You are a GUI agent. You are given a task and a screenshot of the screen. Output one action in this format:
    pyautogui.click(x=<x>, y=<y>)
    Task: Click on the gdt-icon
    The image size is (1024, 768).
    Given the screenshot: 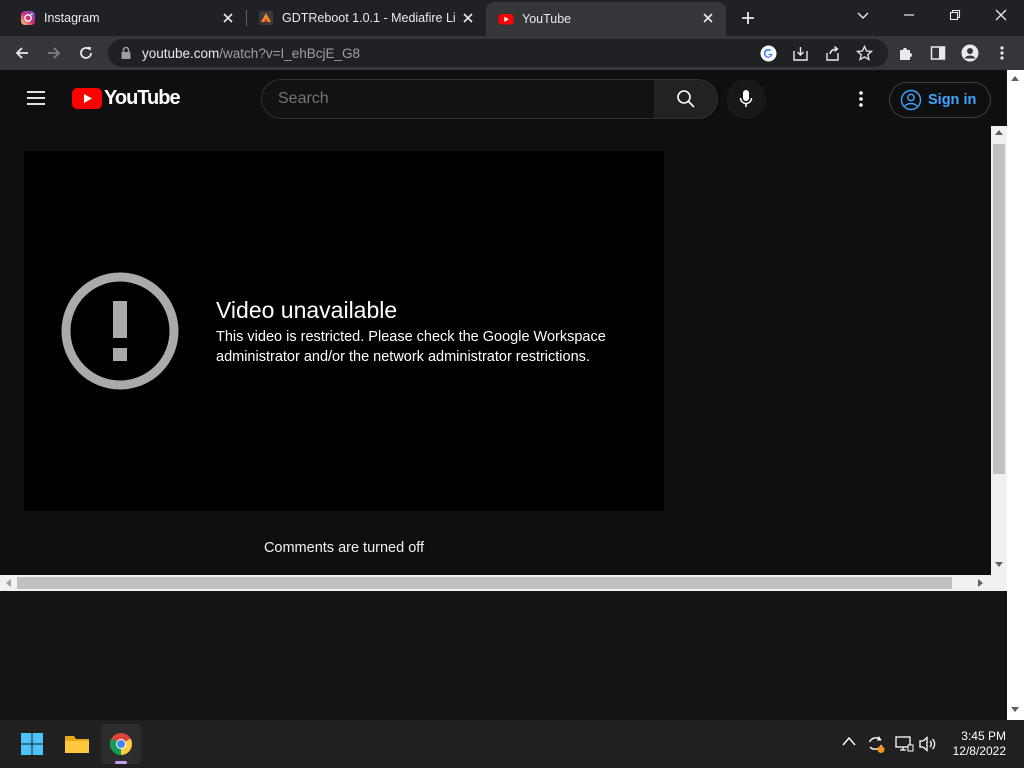 What is the action you would take?
    pyautogui.click(x=266, y=18)
    